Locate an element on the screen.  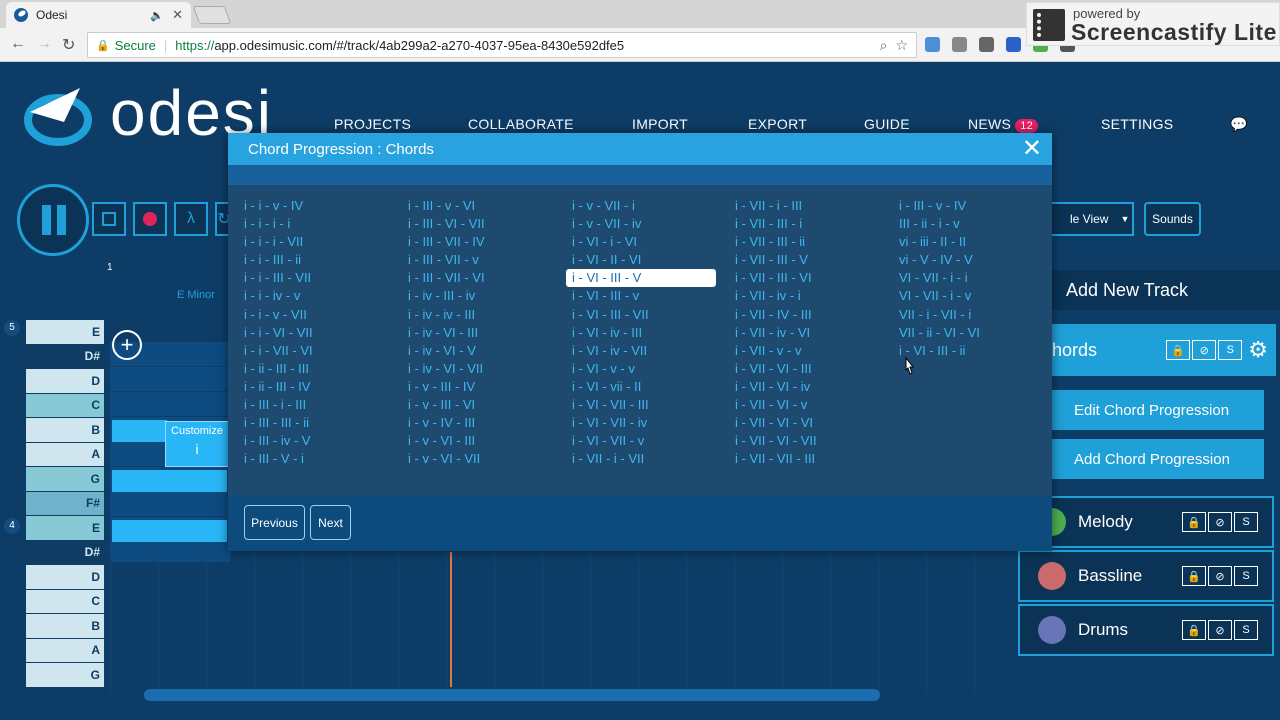
chord-progression-option: i - i - III - ii is located at coordinates (322, 260).